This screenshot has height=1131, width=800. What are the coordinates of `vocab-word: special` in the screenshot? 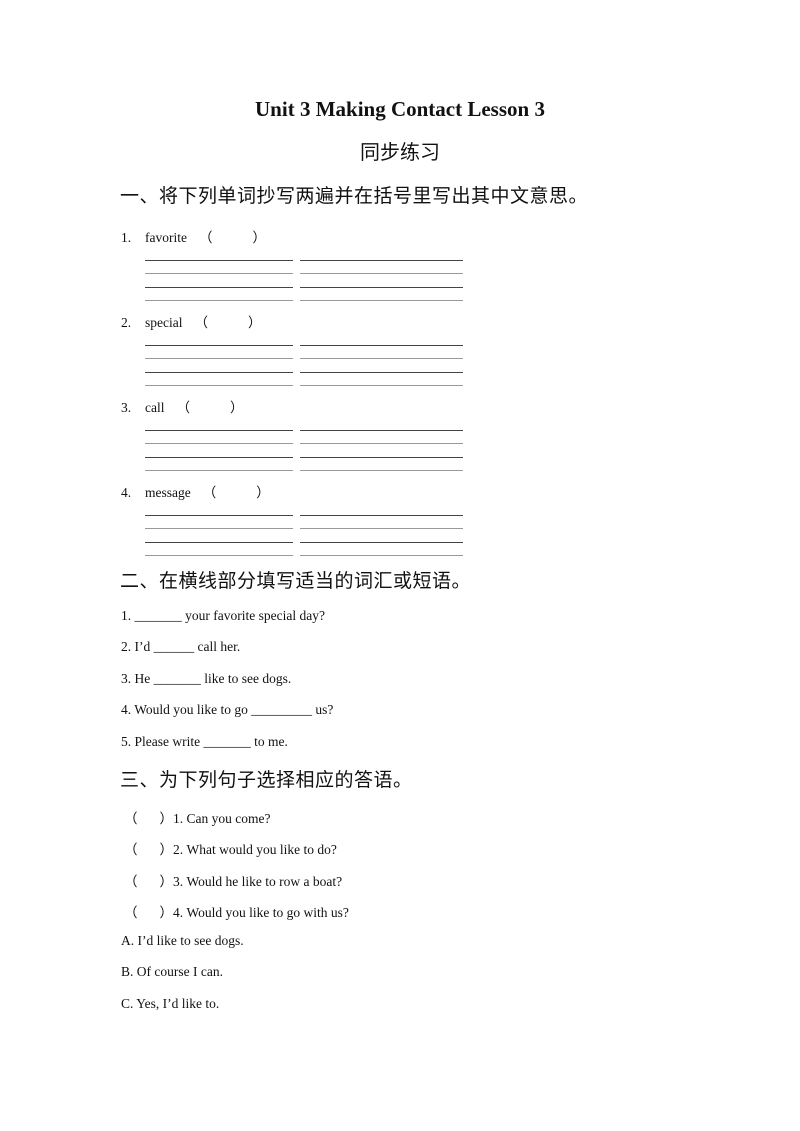 It's located at (164, 322).